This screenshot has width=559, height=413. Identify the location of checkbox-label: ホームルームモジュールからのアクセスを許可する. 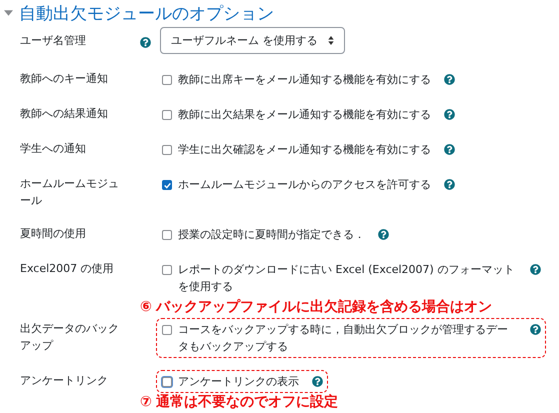
(304, 185).